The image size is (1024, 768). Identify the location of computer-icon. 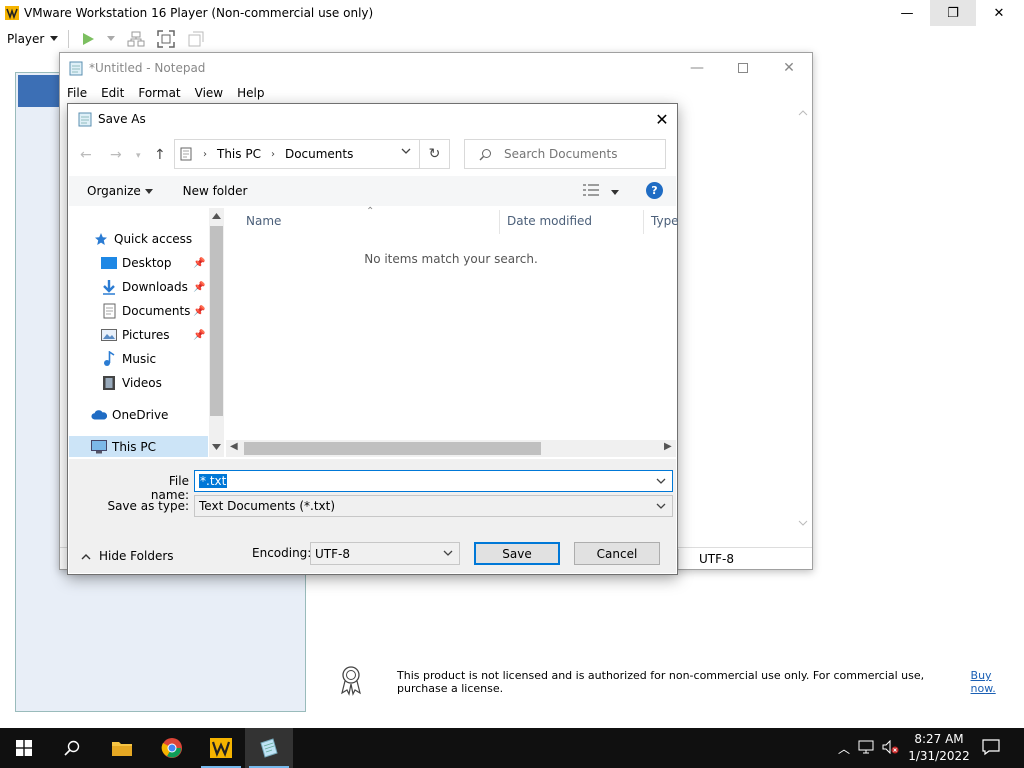
(99, 447).